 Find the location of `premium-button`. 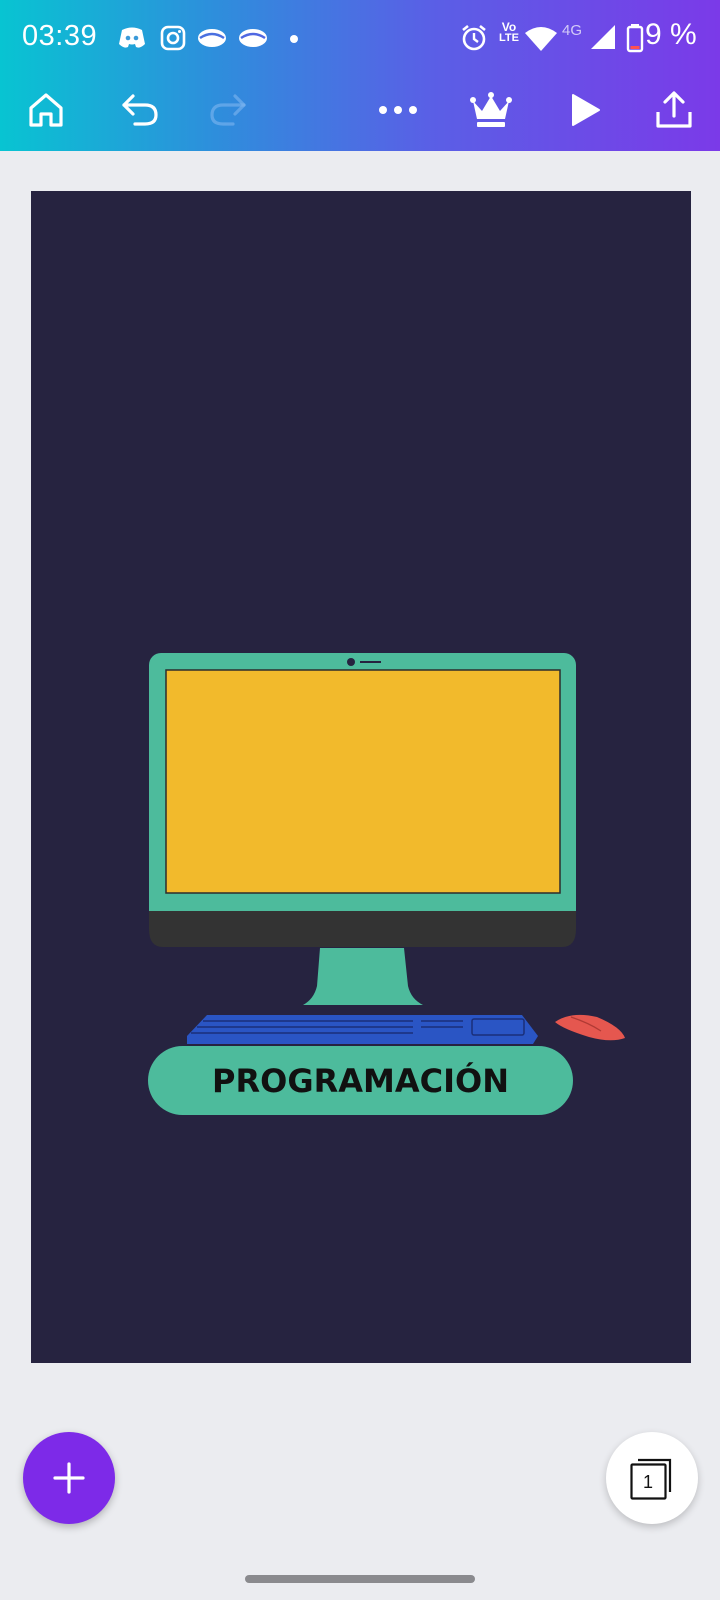

premium-button is located at coordinates (491, 110).